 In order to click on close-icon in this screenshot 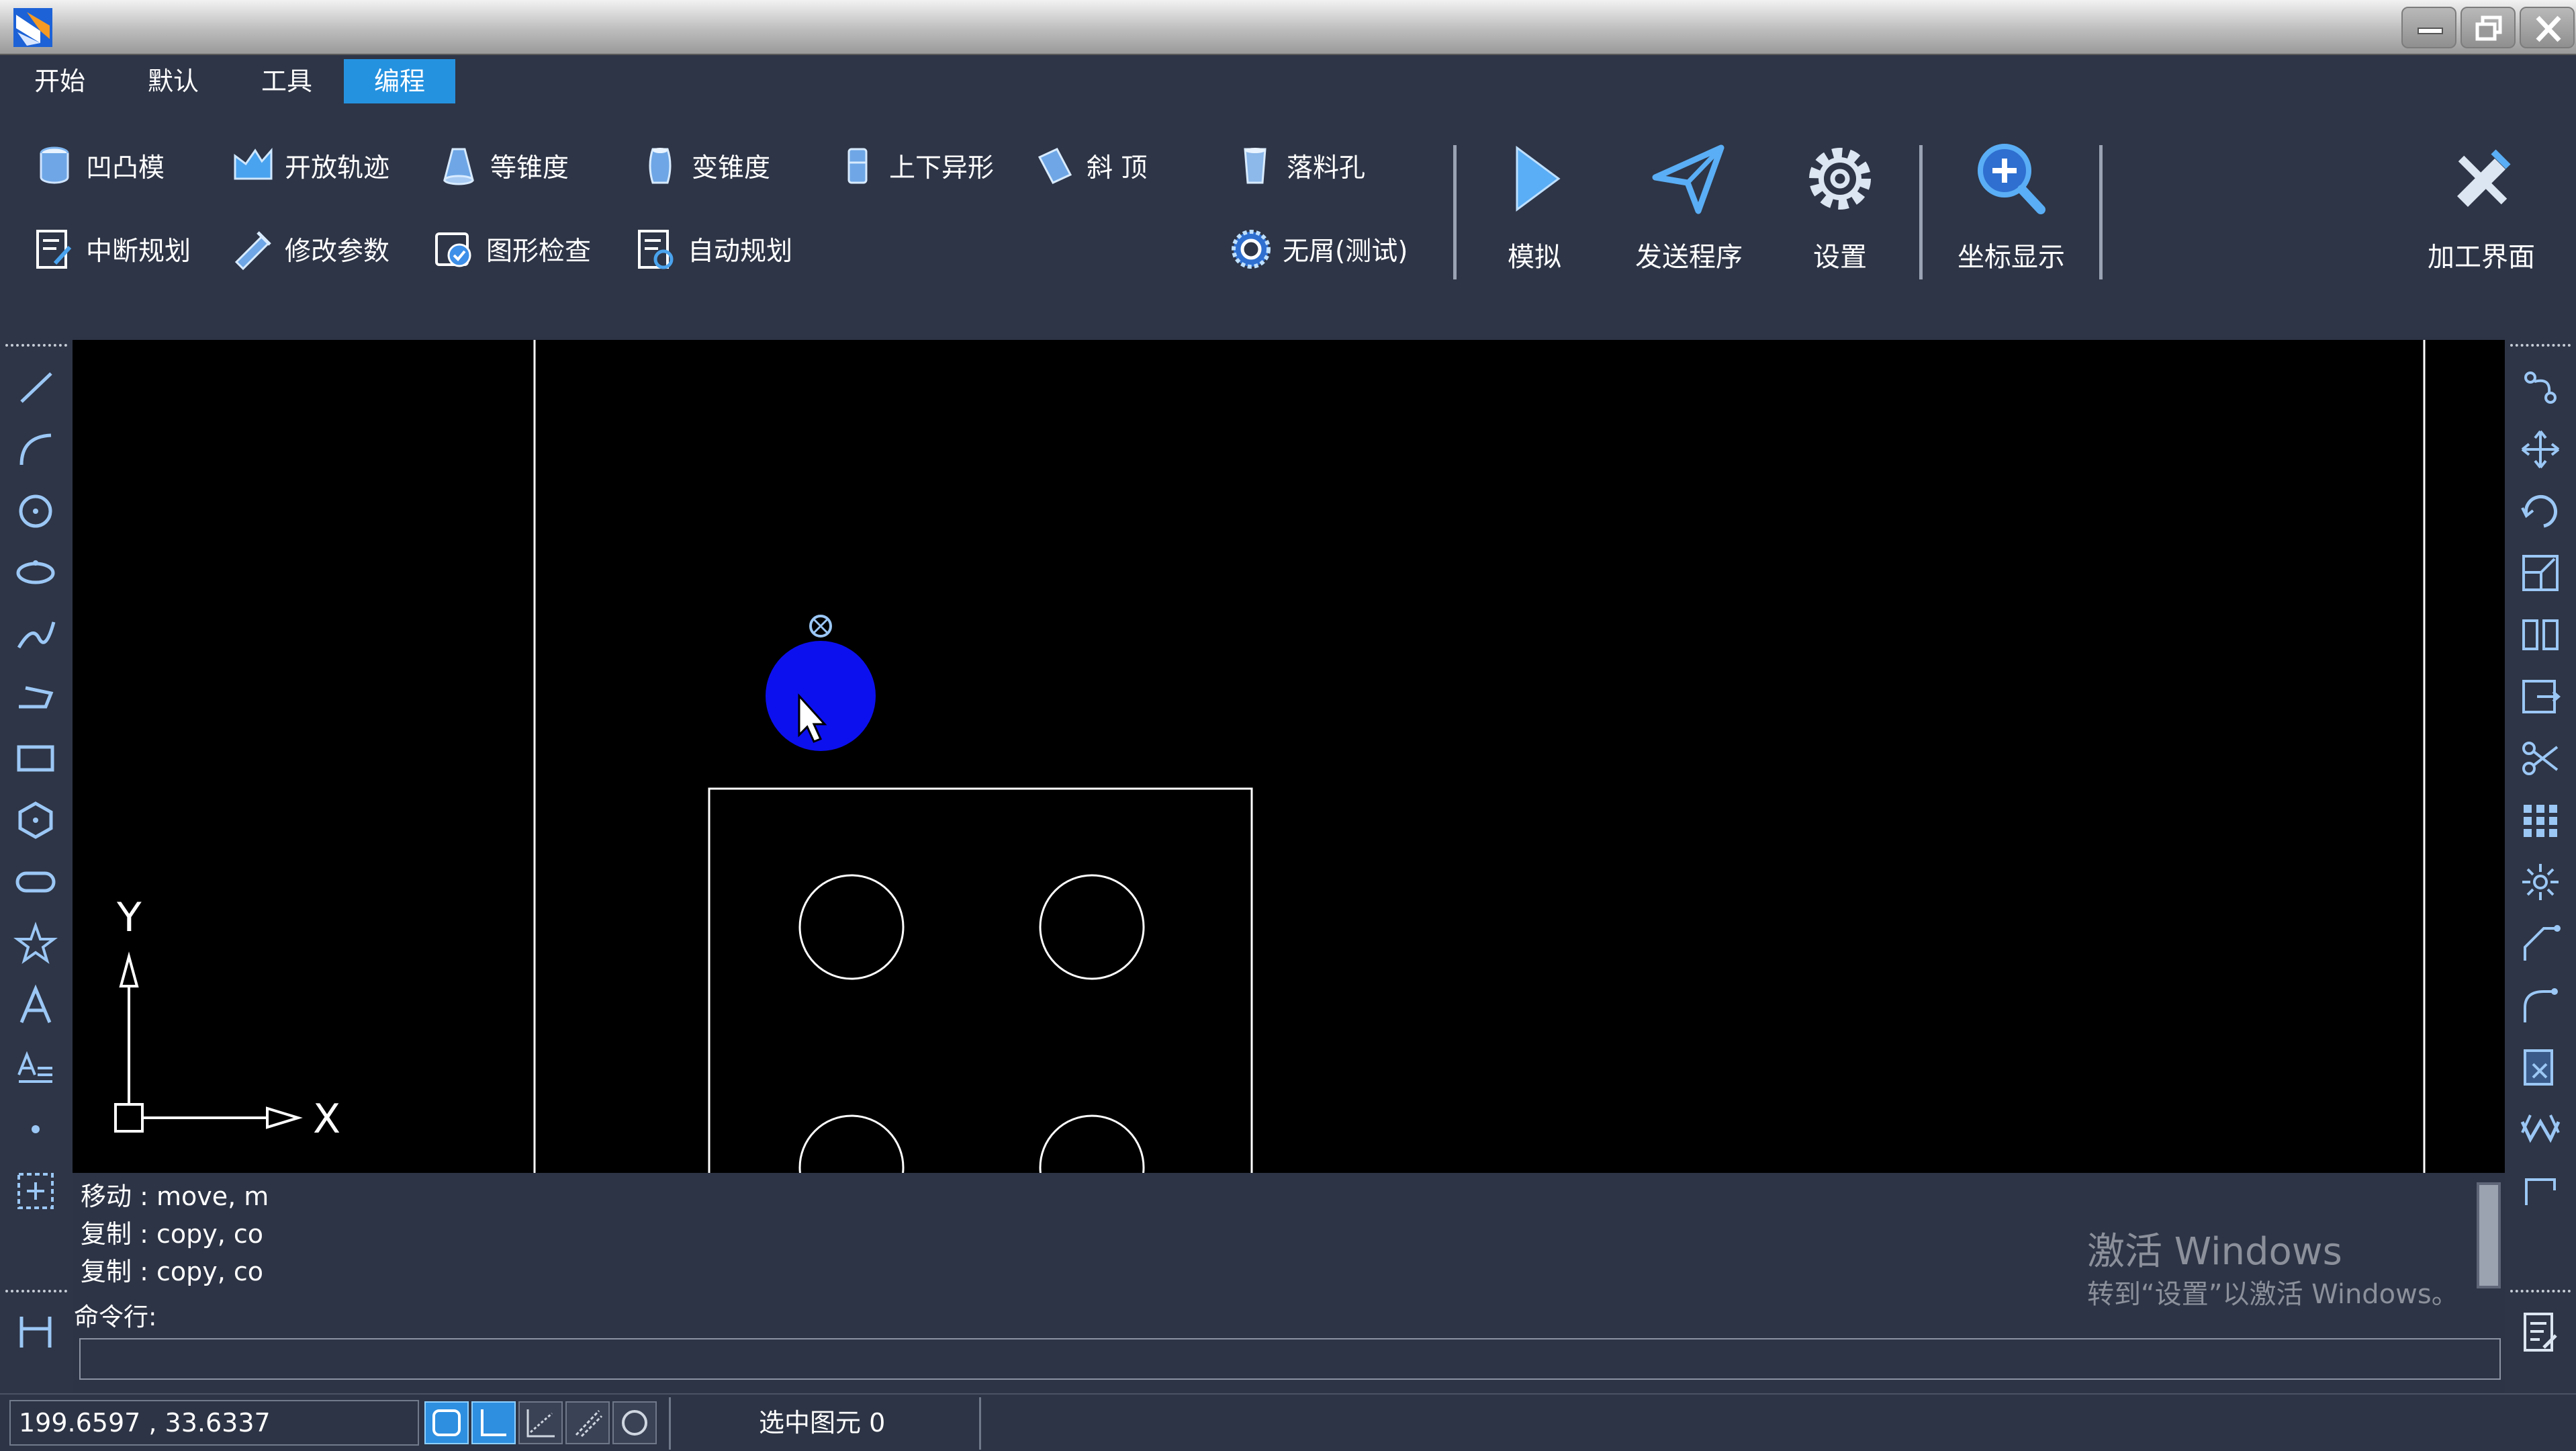, I will do `click(2548, 28)`.